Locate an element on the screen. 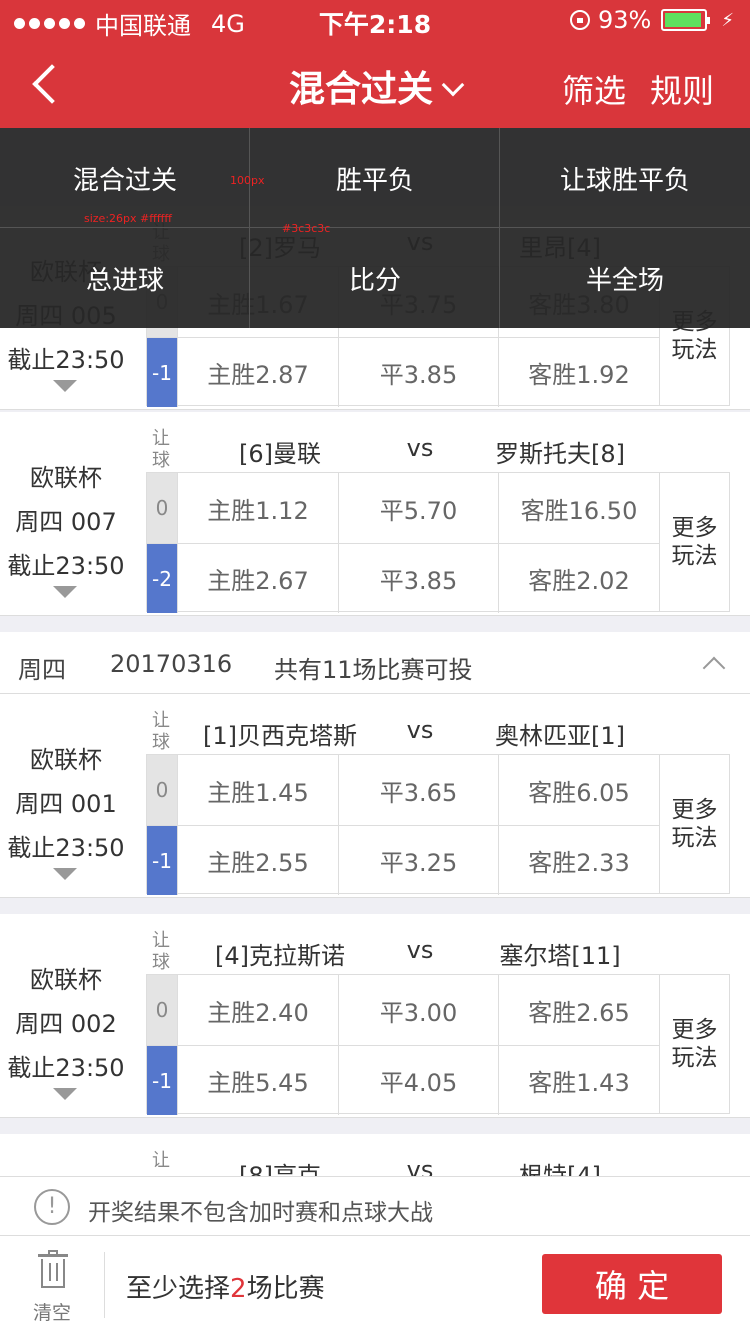 This screenshot has height=1334, width=750. info-icon: ! is located at coordinates (52, 1207).